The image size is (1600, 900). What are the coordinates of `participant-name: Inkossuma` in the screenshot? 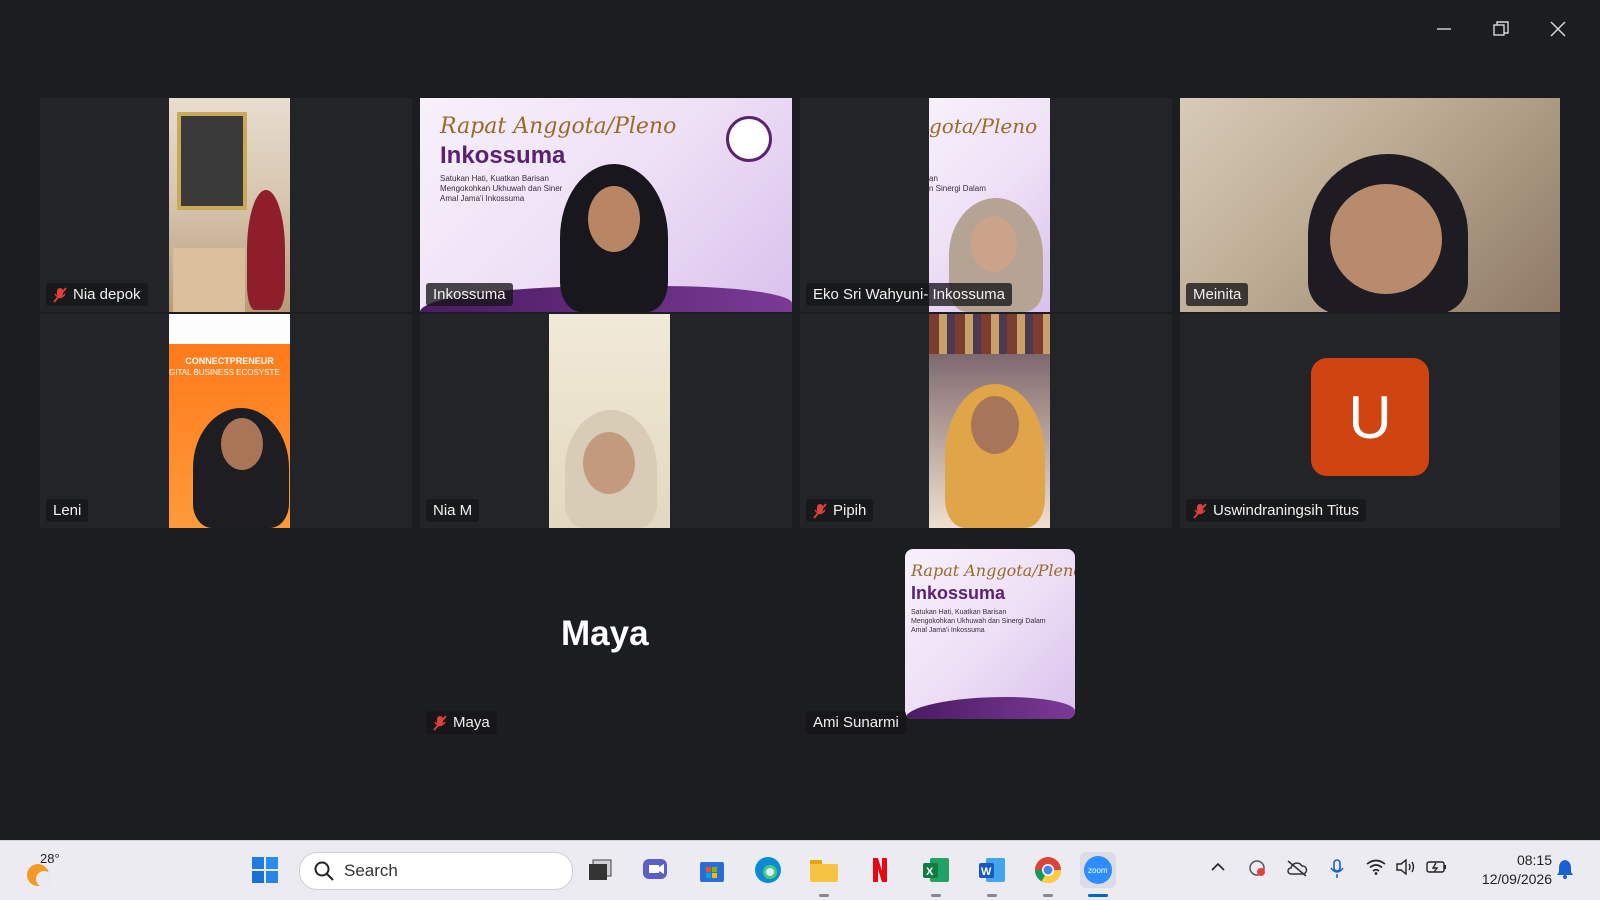 It's located at (469, 294).